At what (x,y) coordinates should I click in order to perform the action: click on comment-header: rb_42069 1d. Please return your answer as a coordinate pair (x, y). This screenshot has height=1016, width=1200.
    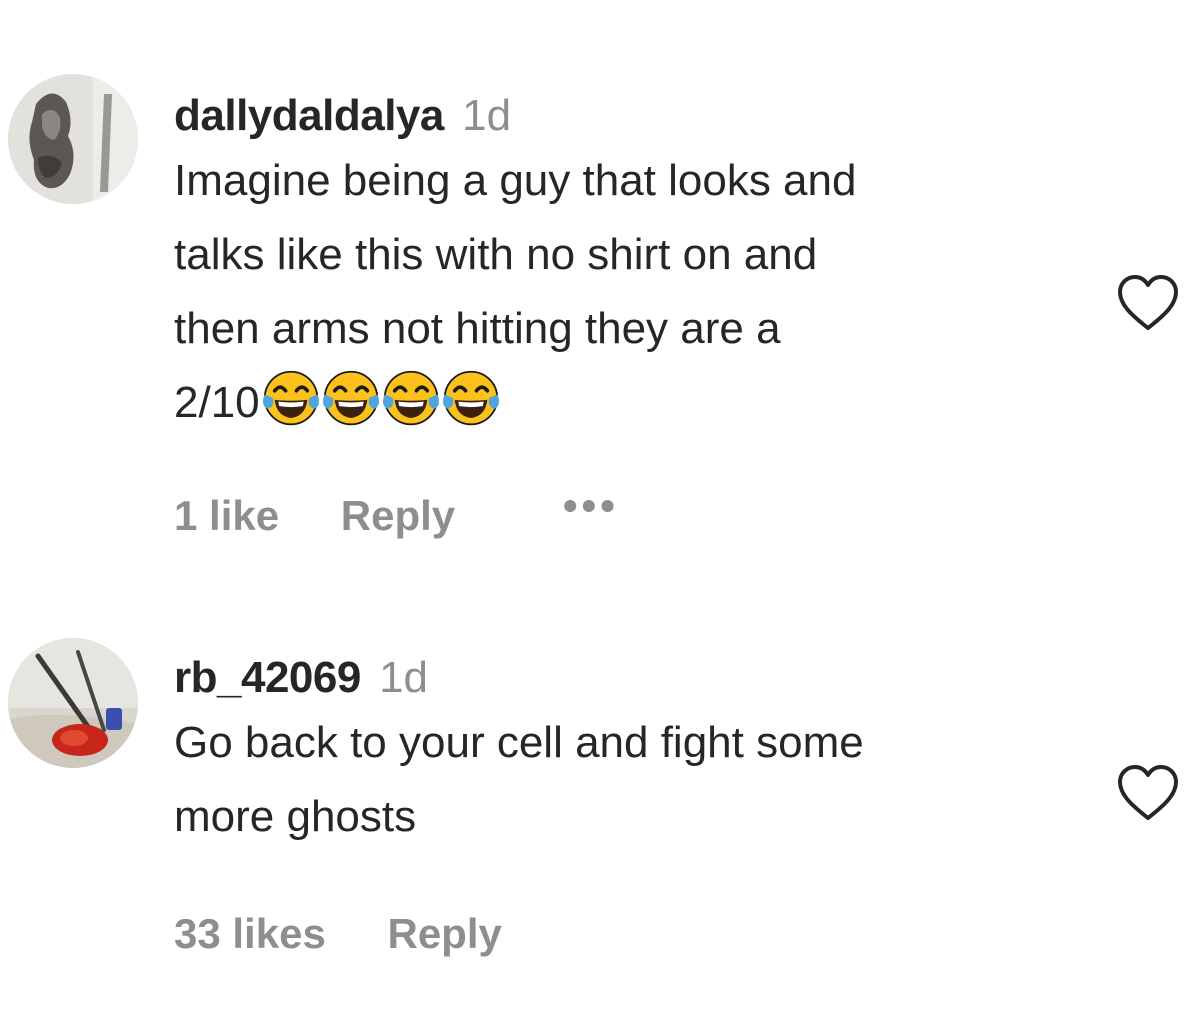
    Looking at the image, I should click on (639, 678).